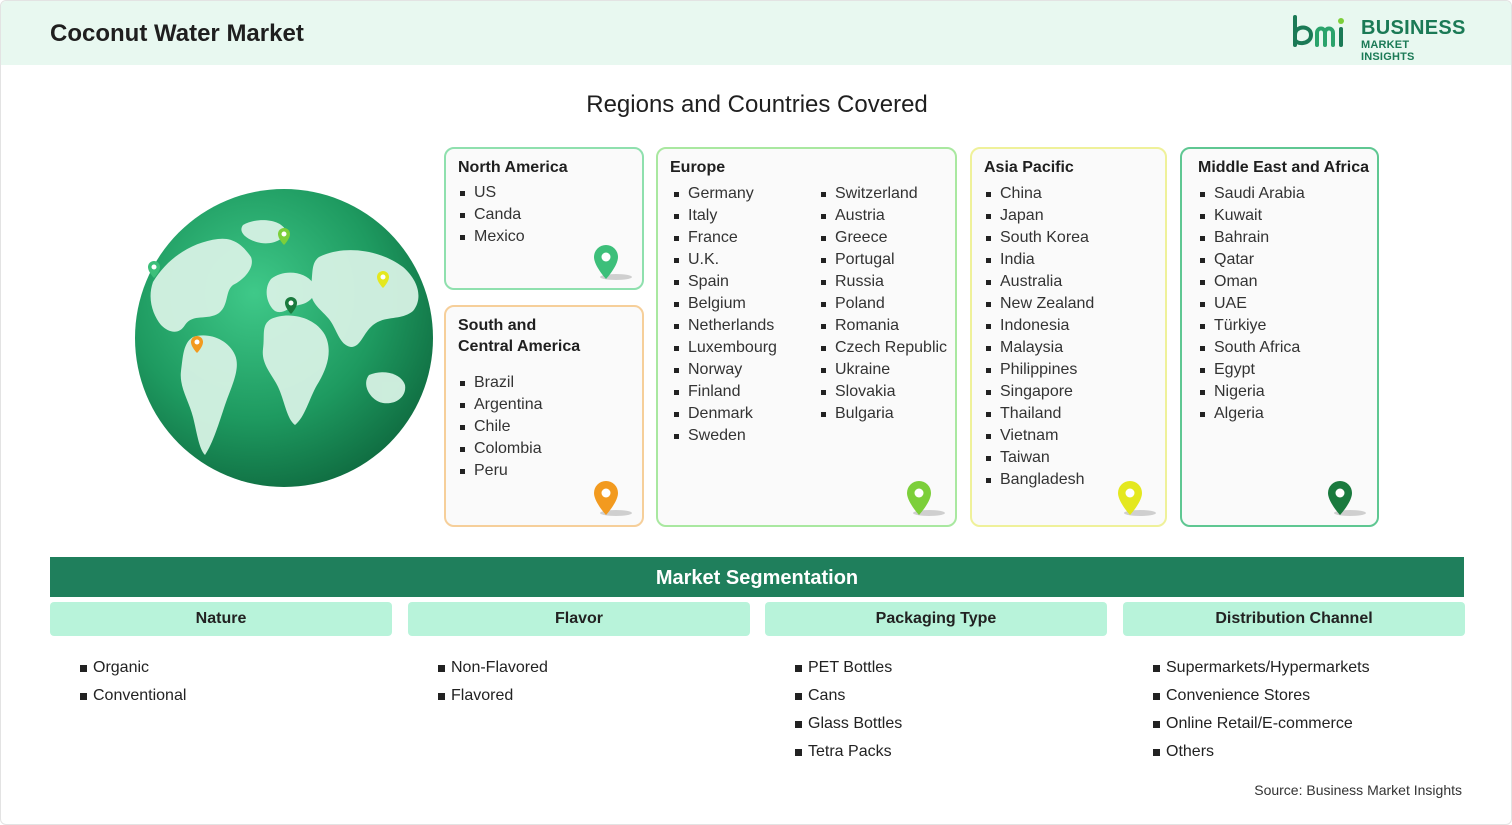 Image resolution: width=1512 pixels, height=825 pixels. What do you see at coordinates (500, 449) in the screenshot?
I see `list-item: Colombia` at bounding box center [500, 449].